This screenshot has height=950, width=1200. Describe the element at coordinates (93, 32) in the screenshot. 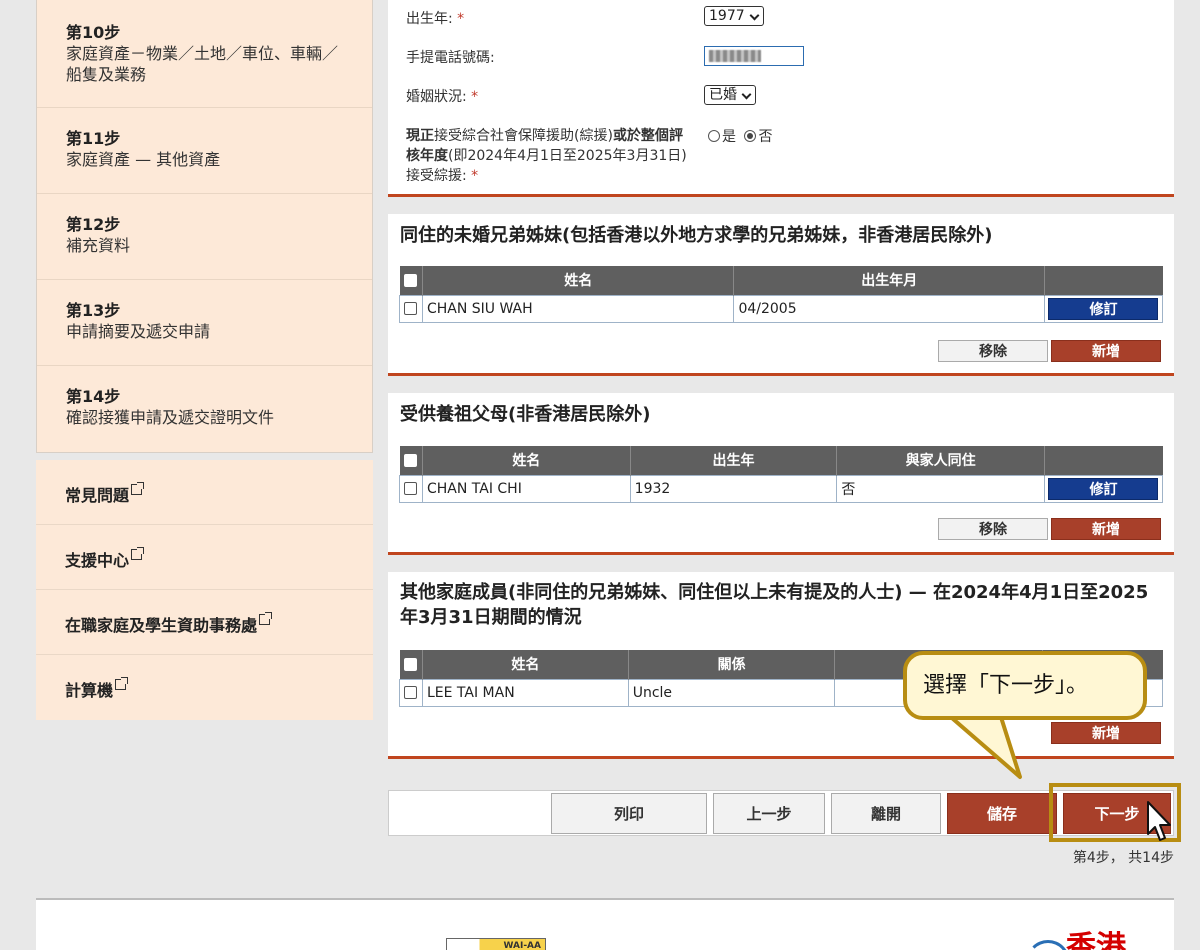

I see `step-title: 第10步` at that location.